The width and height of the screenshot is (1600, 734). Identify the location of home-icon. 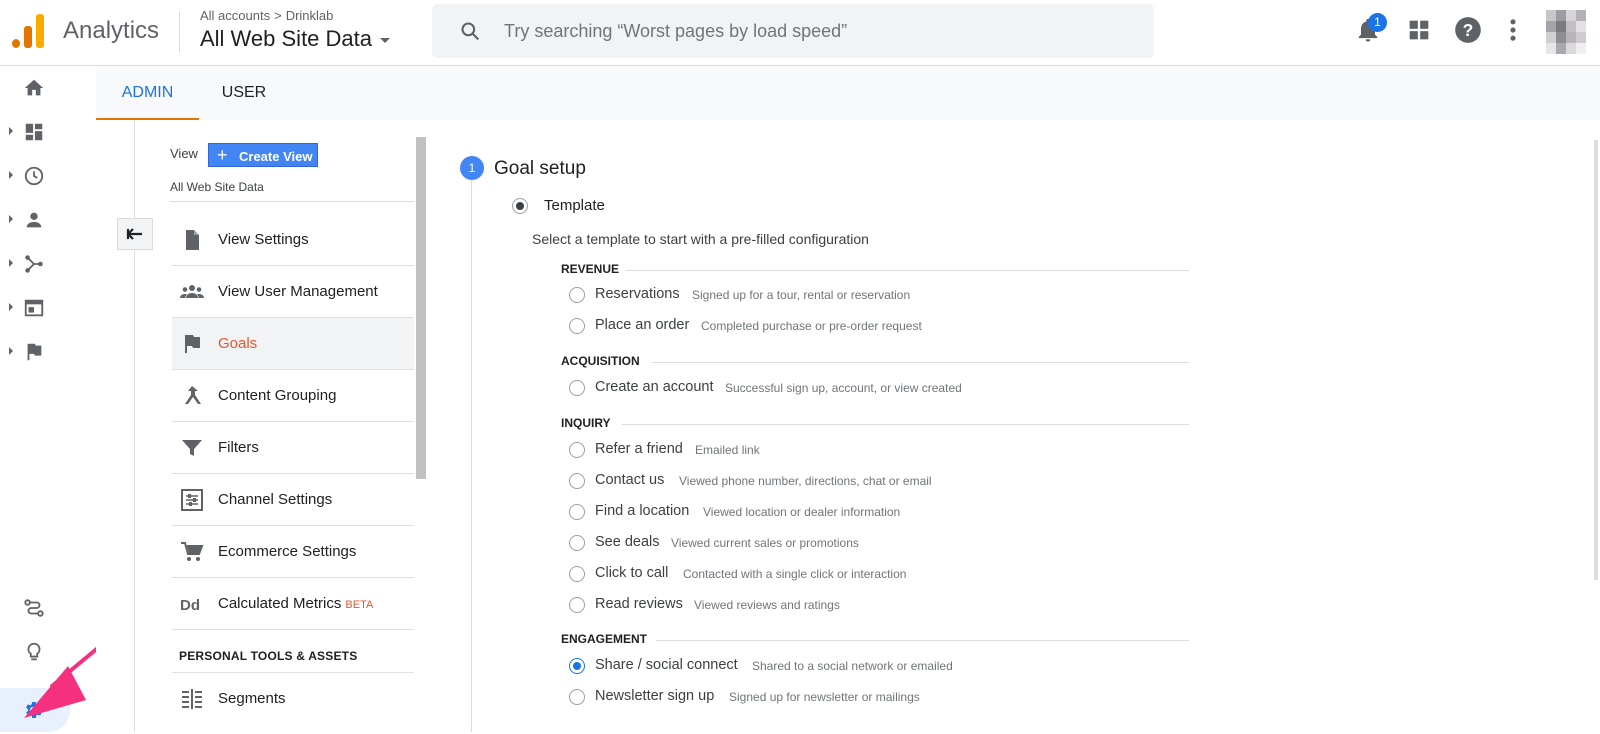
(34, 88).